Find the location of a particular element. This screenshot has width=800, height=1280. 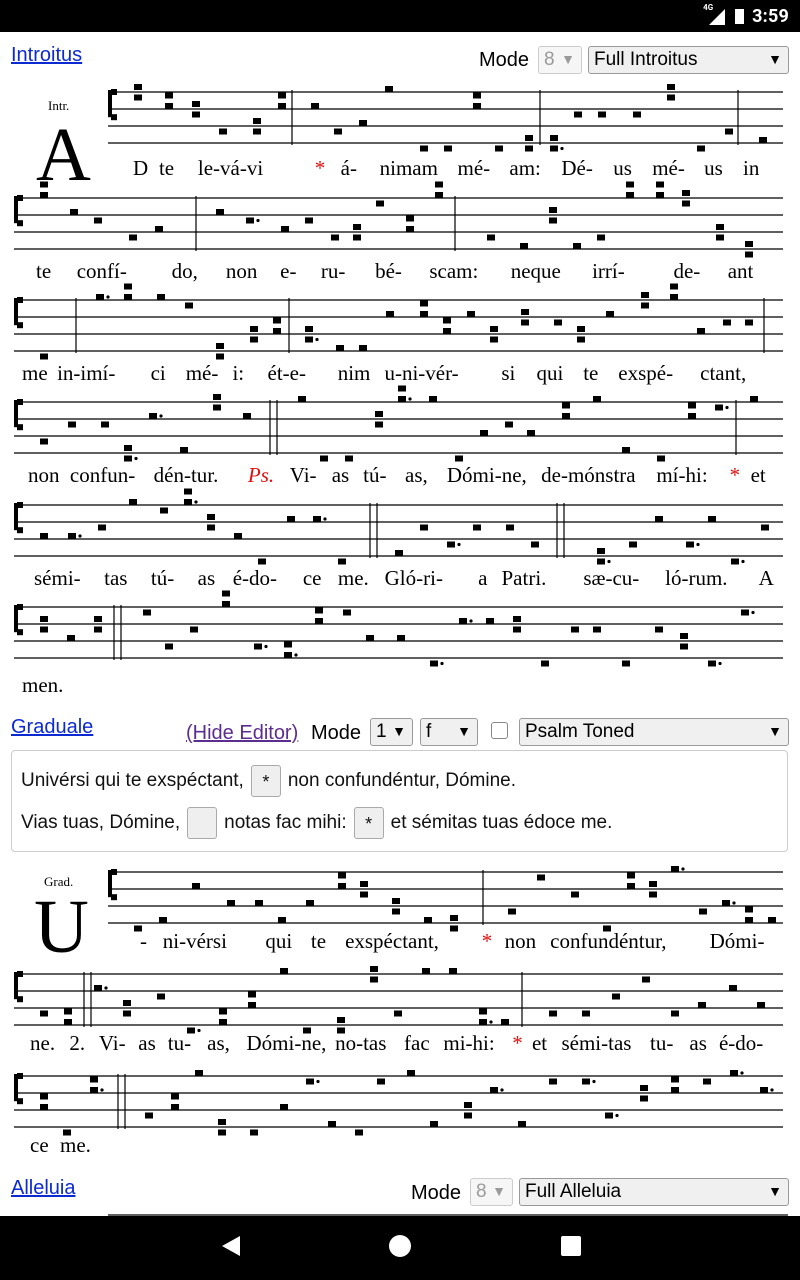

lyric-syllable: tú- is located at coordinates (374, 475).